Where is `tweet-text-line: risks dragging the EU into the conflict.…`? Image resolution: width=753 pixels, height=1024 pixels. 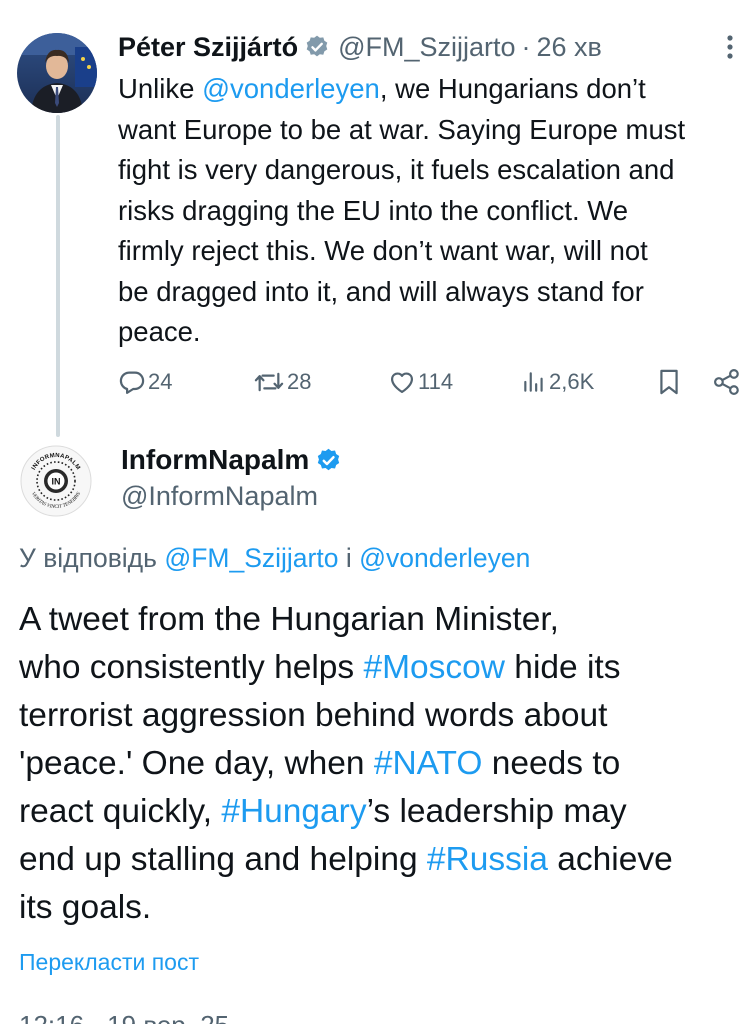
tweet-text-line: risks dragging the EU into the conflict.… is located at coordinates (373, 210).